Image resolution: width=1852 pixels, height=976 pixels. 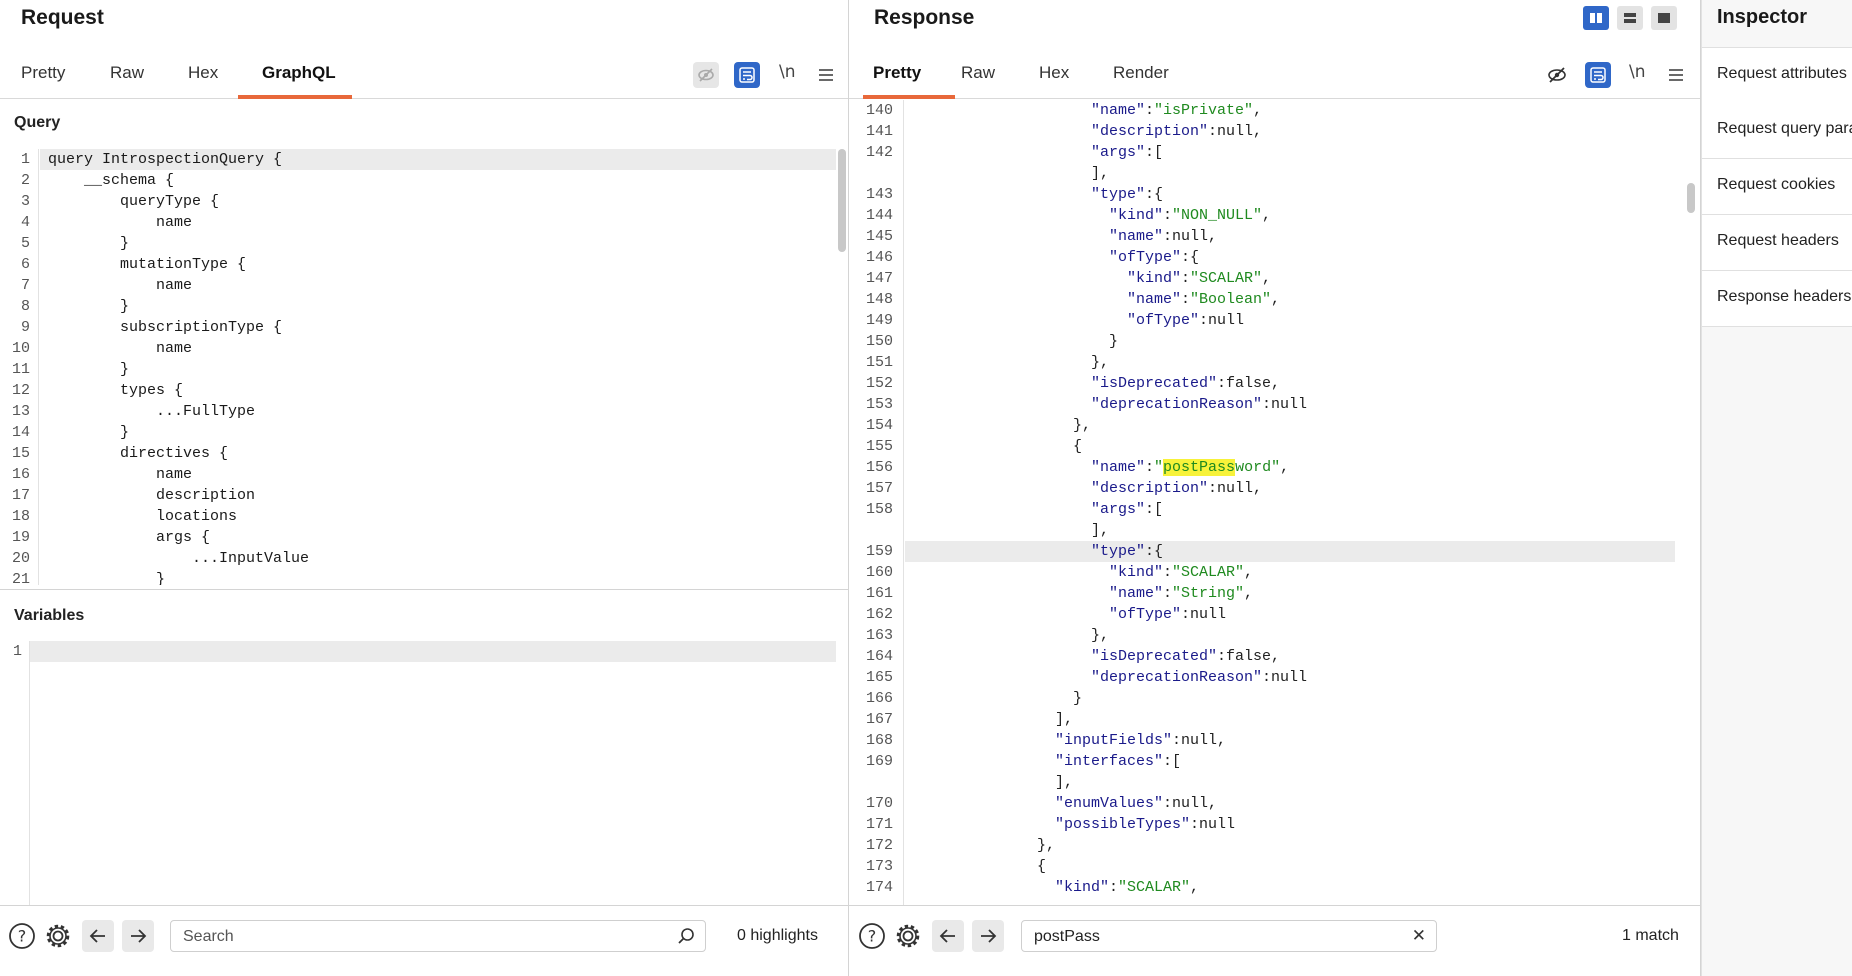 I want to click on json-punct: :false,, so click(x=1249, y=656).